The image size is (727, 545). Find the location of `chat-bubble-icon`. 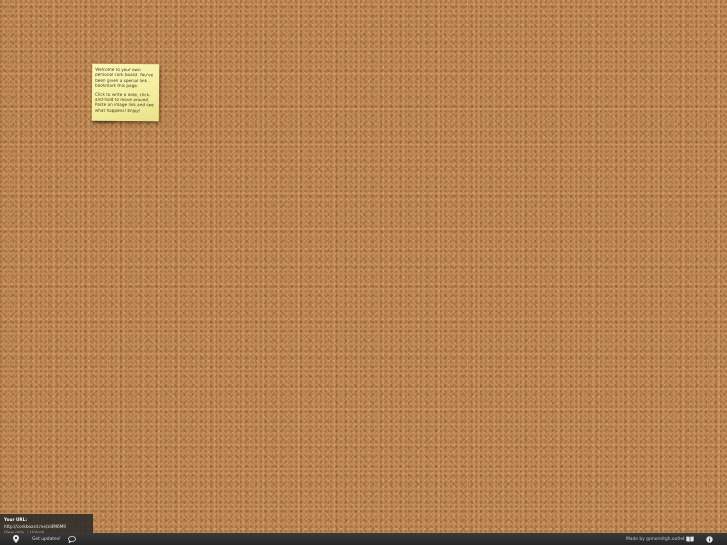

chat-bubble-icon is located at coordinates (72, 539).